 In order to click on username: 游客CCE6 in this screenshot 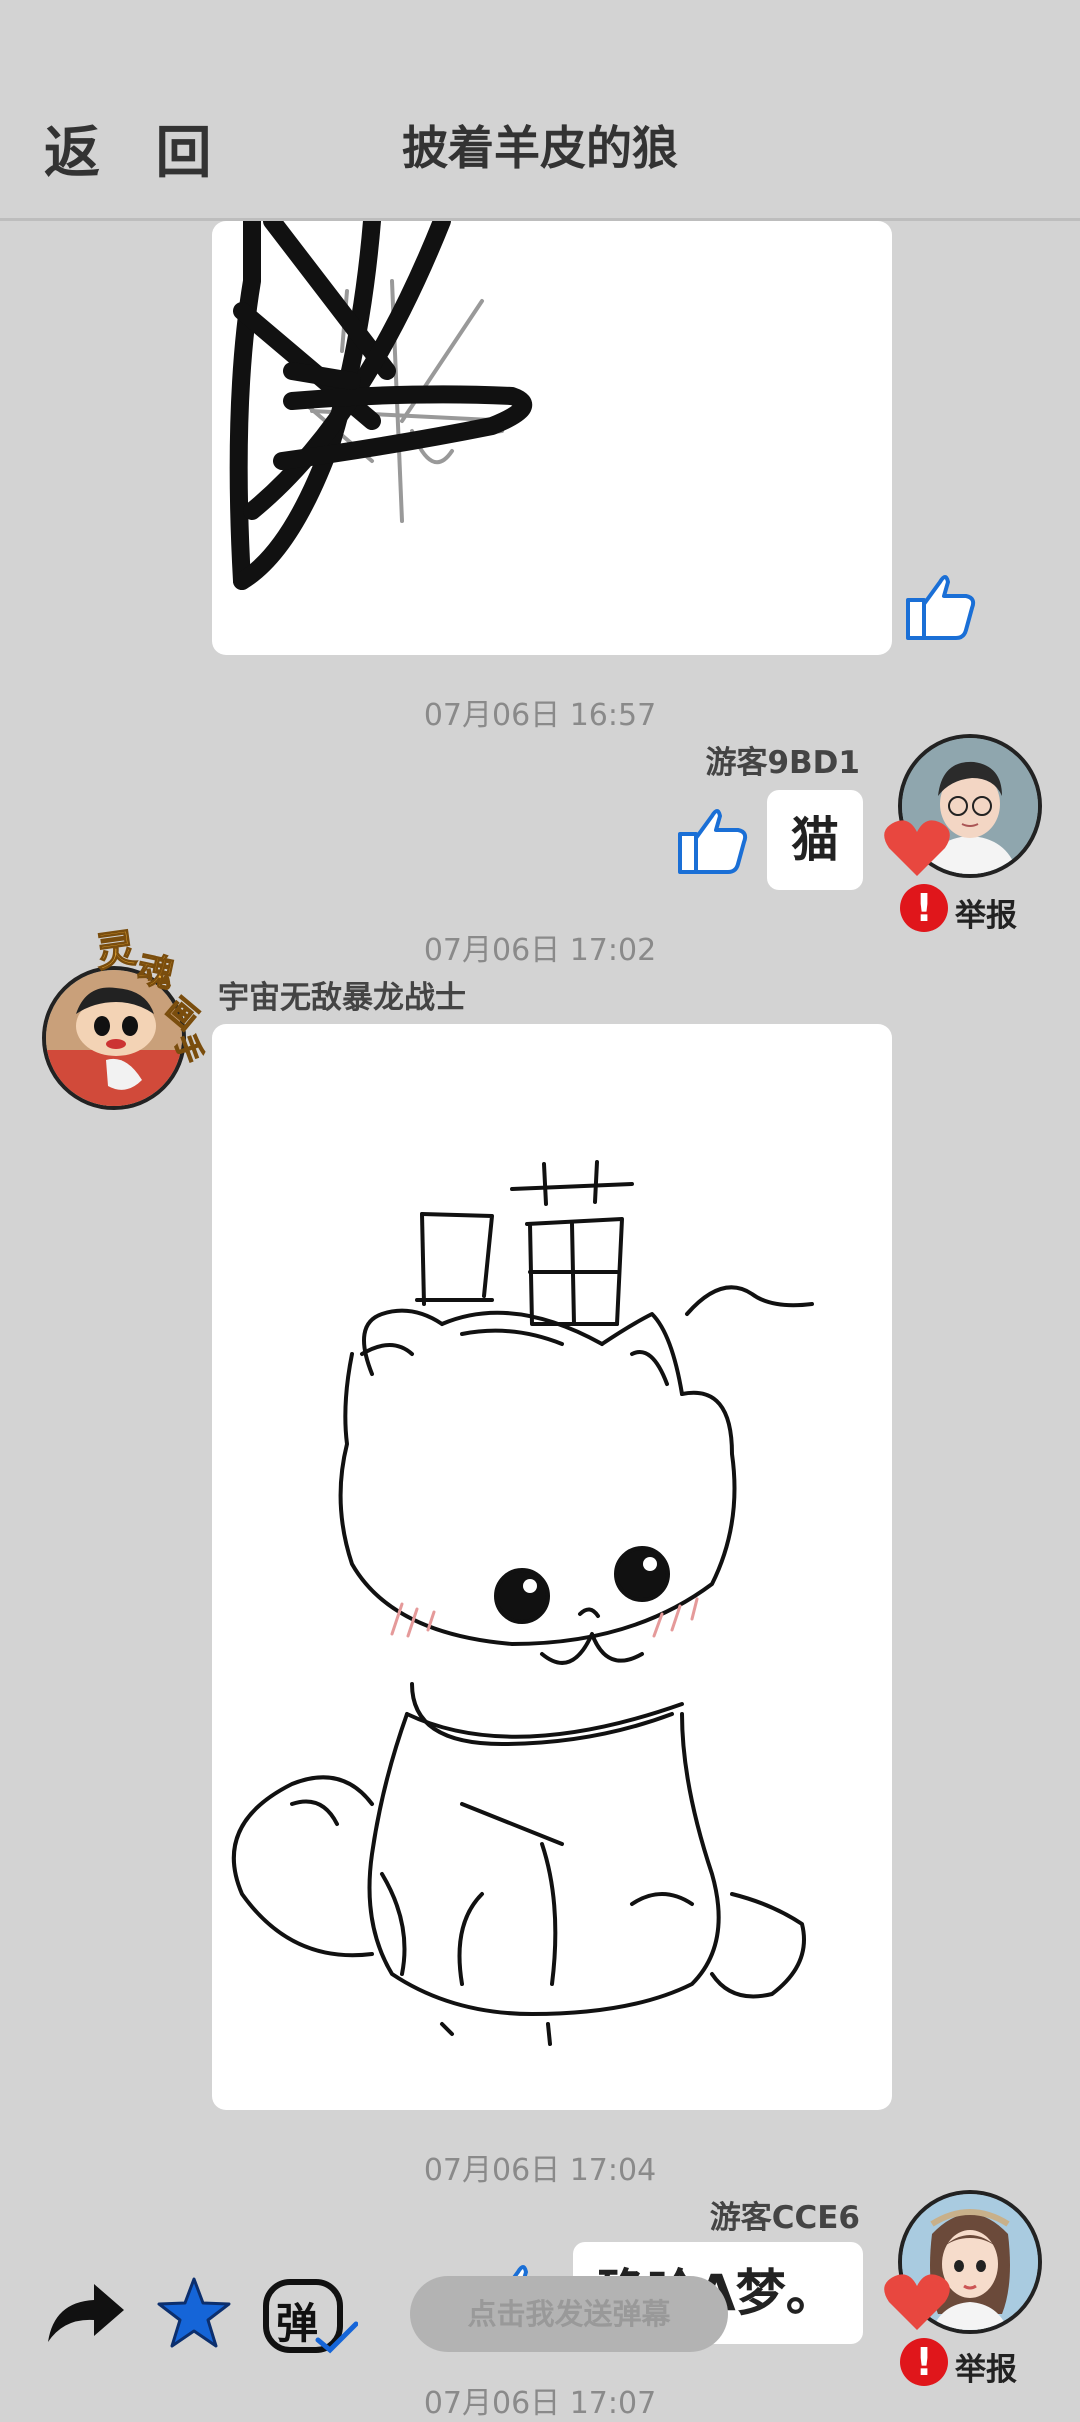, I will do `click(750, 2214)`.